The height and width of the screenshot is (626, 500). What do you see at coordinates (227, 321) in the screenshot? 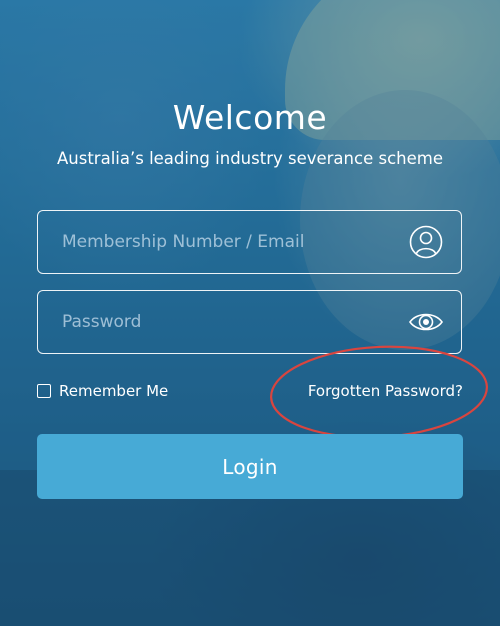
I see `password-input` at bounding box center [227, 321].